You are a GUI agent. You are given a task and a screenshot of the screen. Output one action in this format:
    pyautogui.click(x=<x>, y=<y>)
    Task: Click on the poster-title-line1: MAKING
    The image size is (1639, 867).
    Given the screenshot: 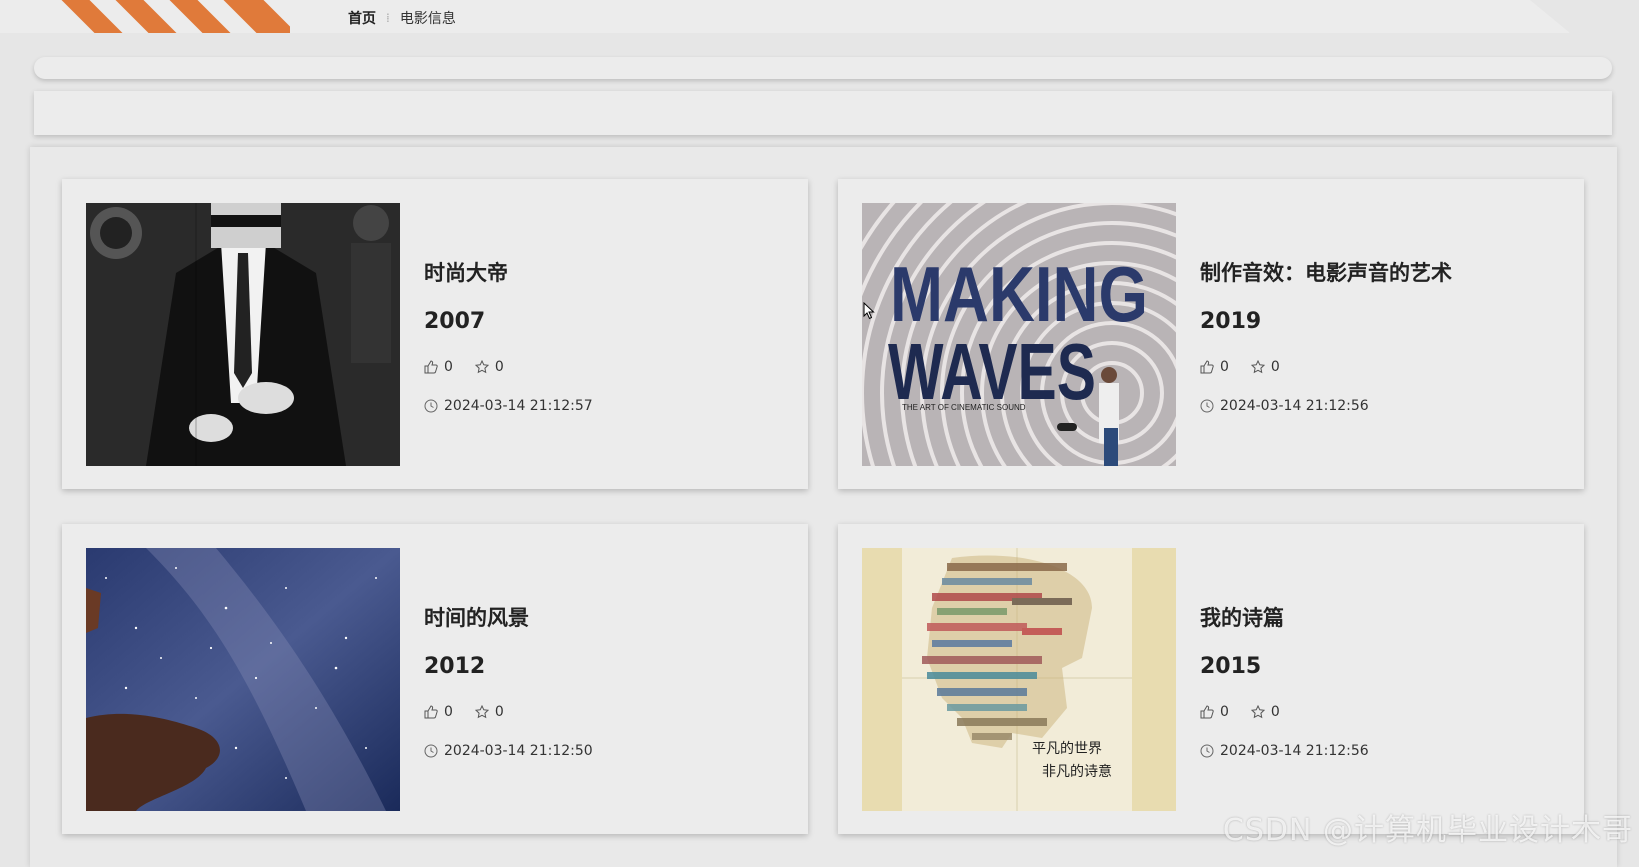 What is the action you would take?
    pyautogui.click(x=1019, y=294)
    